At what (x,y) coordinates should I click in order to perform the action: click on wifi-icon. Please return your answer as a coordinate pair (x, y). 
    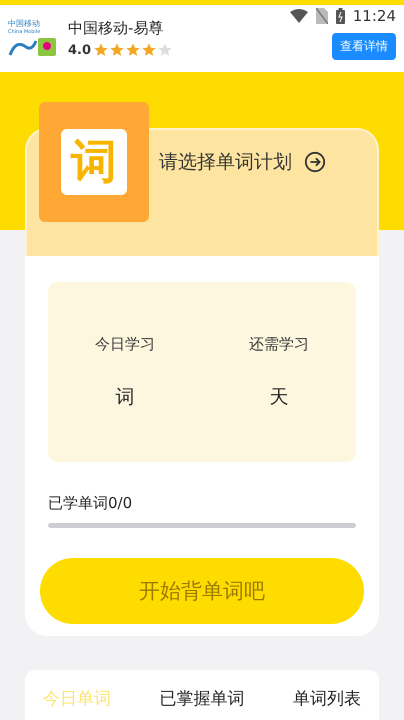
    Looking at the image, I should click on (299, 16).